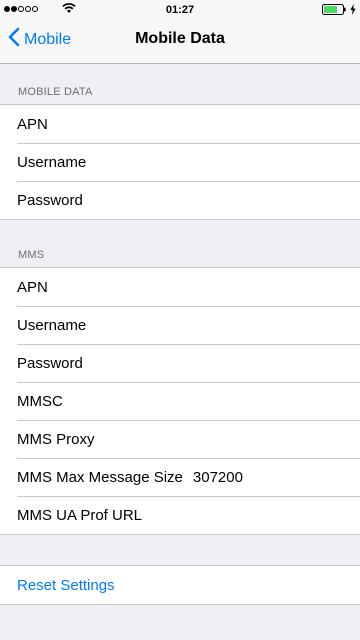 The height and width of the screenshot is (640, 360). I want to click on reset-settings-label: Reset Settings, so click(66, 585).